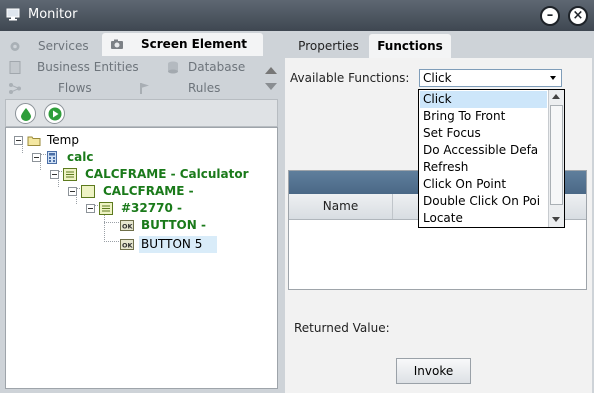  What do you see at coordinates (490, 78) in the screenshot?
I see `function-select: Click` at bounding box center [490, 78].